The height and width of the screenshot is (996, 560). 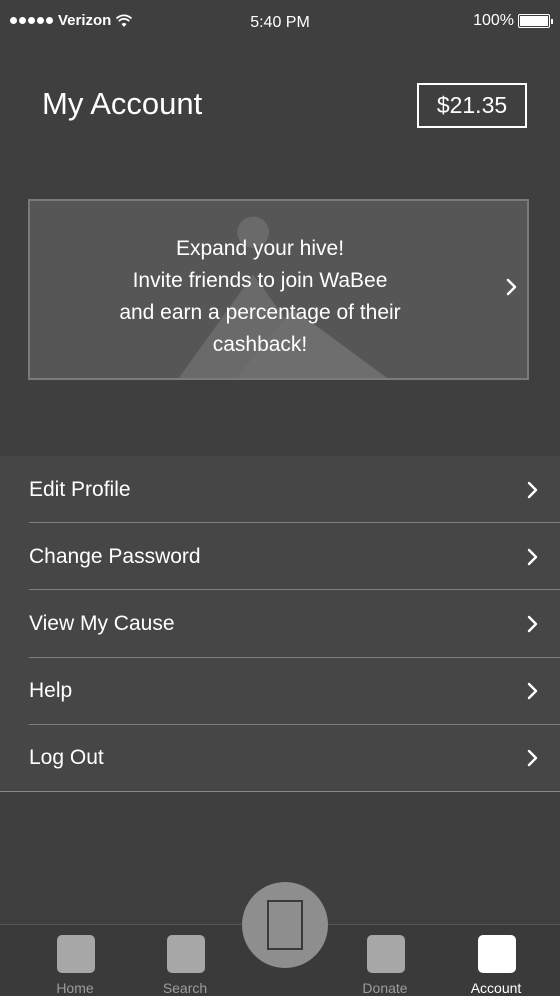 I want to click on scan-button, so click(x=285, y=925).